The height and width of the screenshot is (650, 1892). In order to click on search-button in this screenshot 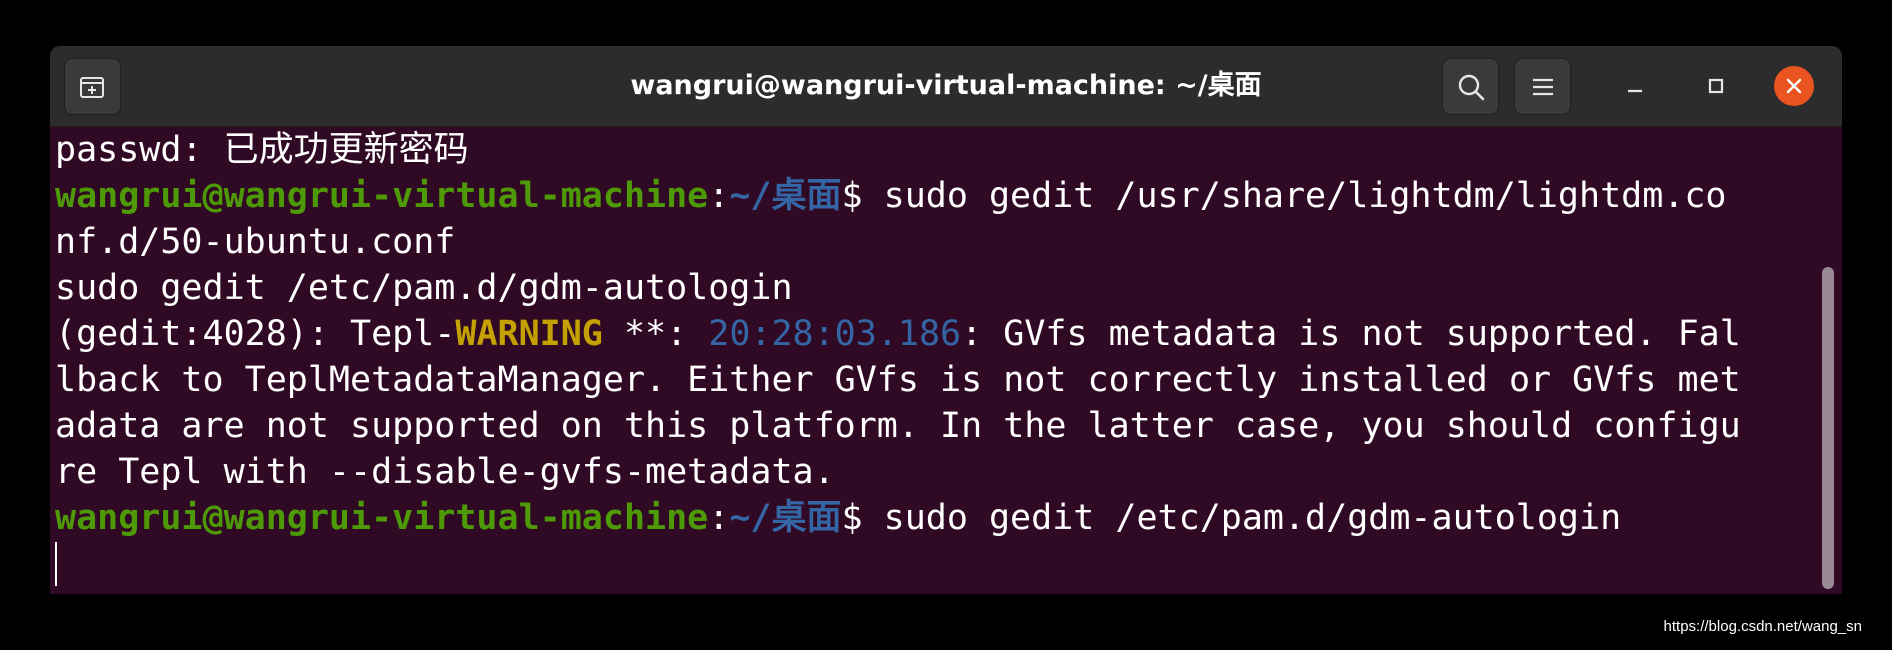, I will do `click(1470, 86)`.